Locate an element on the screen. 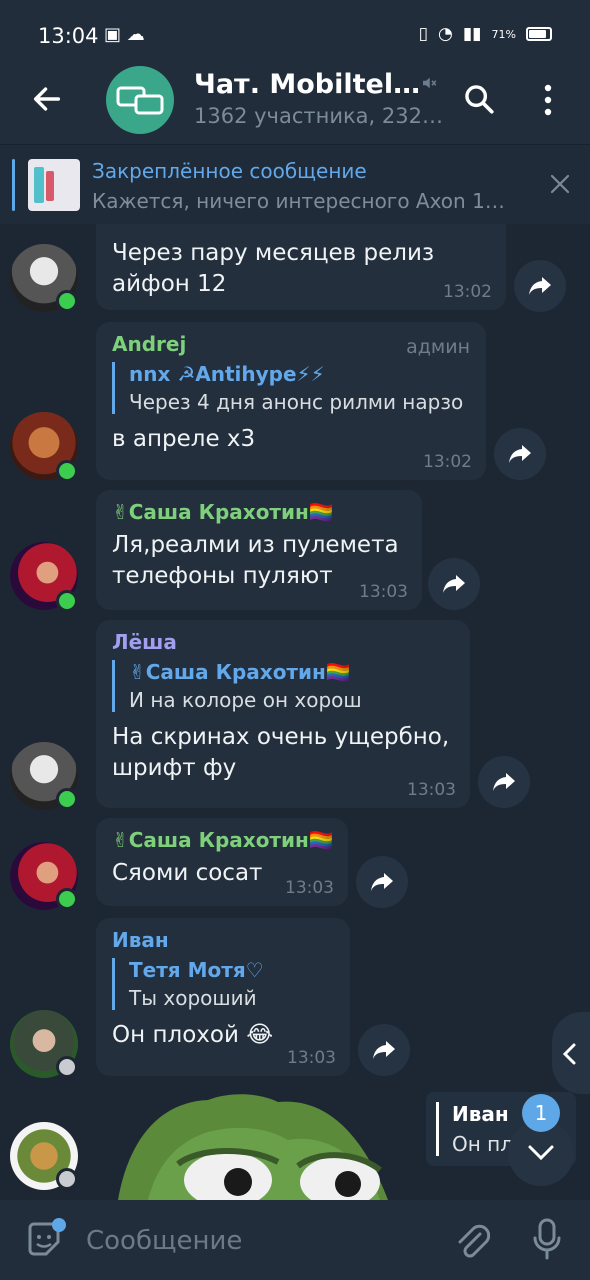 The height and width of the screenshot is (1280, 590). more-vertical-icon is located at coordinates (548, 100).